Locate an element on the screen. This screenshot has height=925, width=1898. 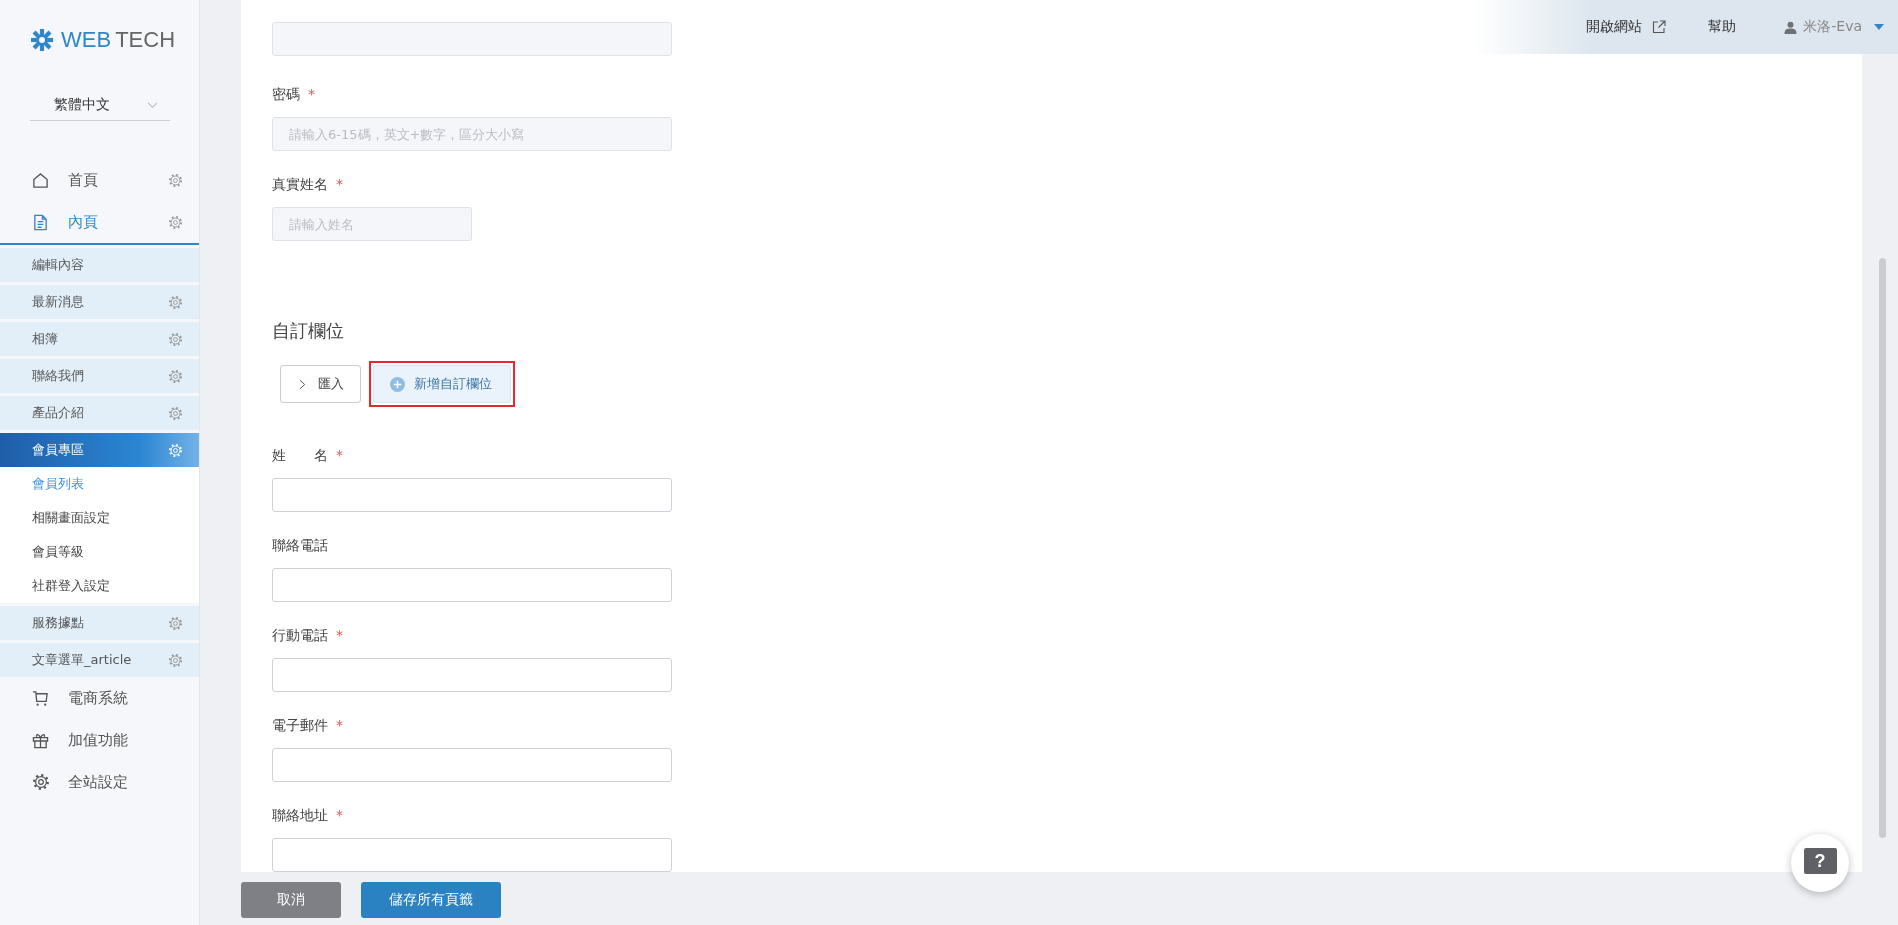
nav-item: 最新消息 is located at coordinates (99, 302).